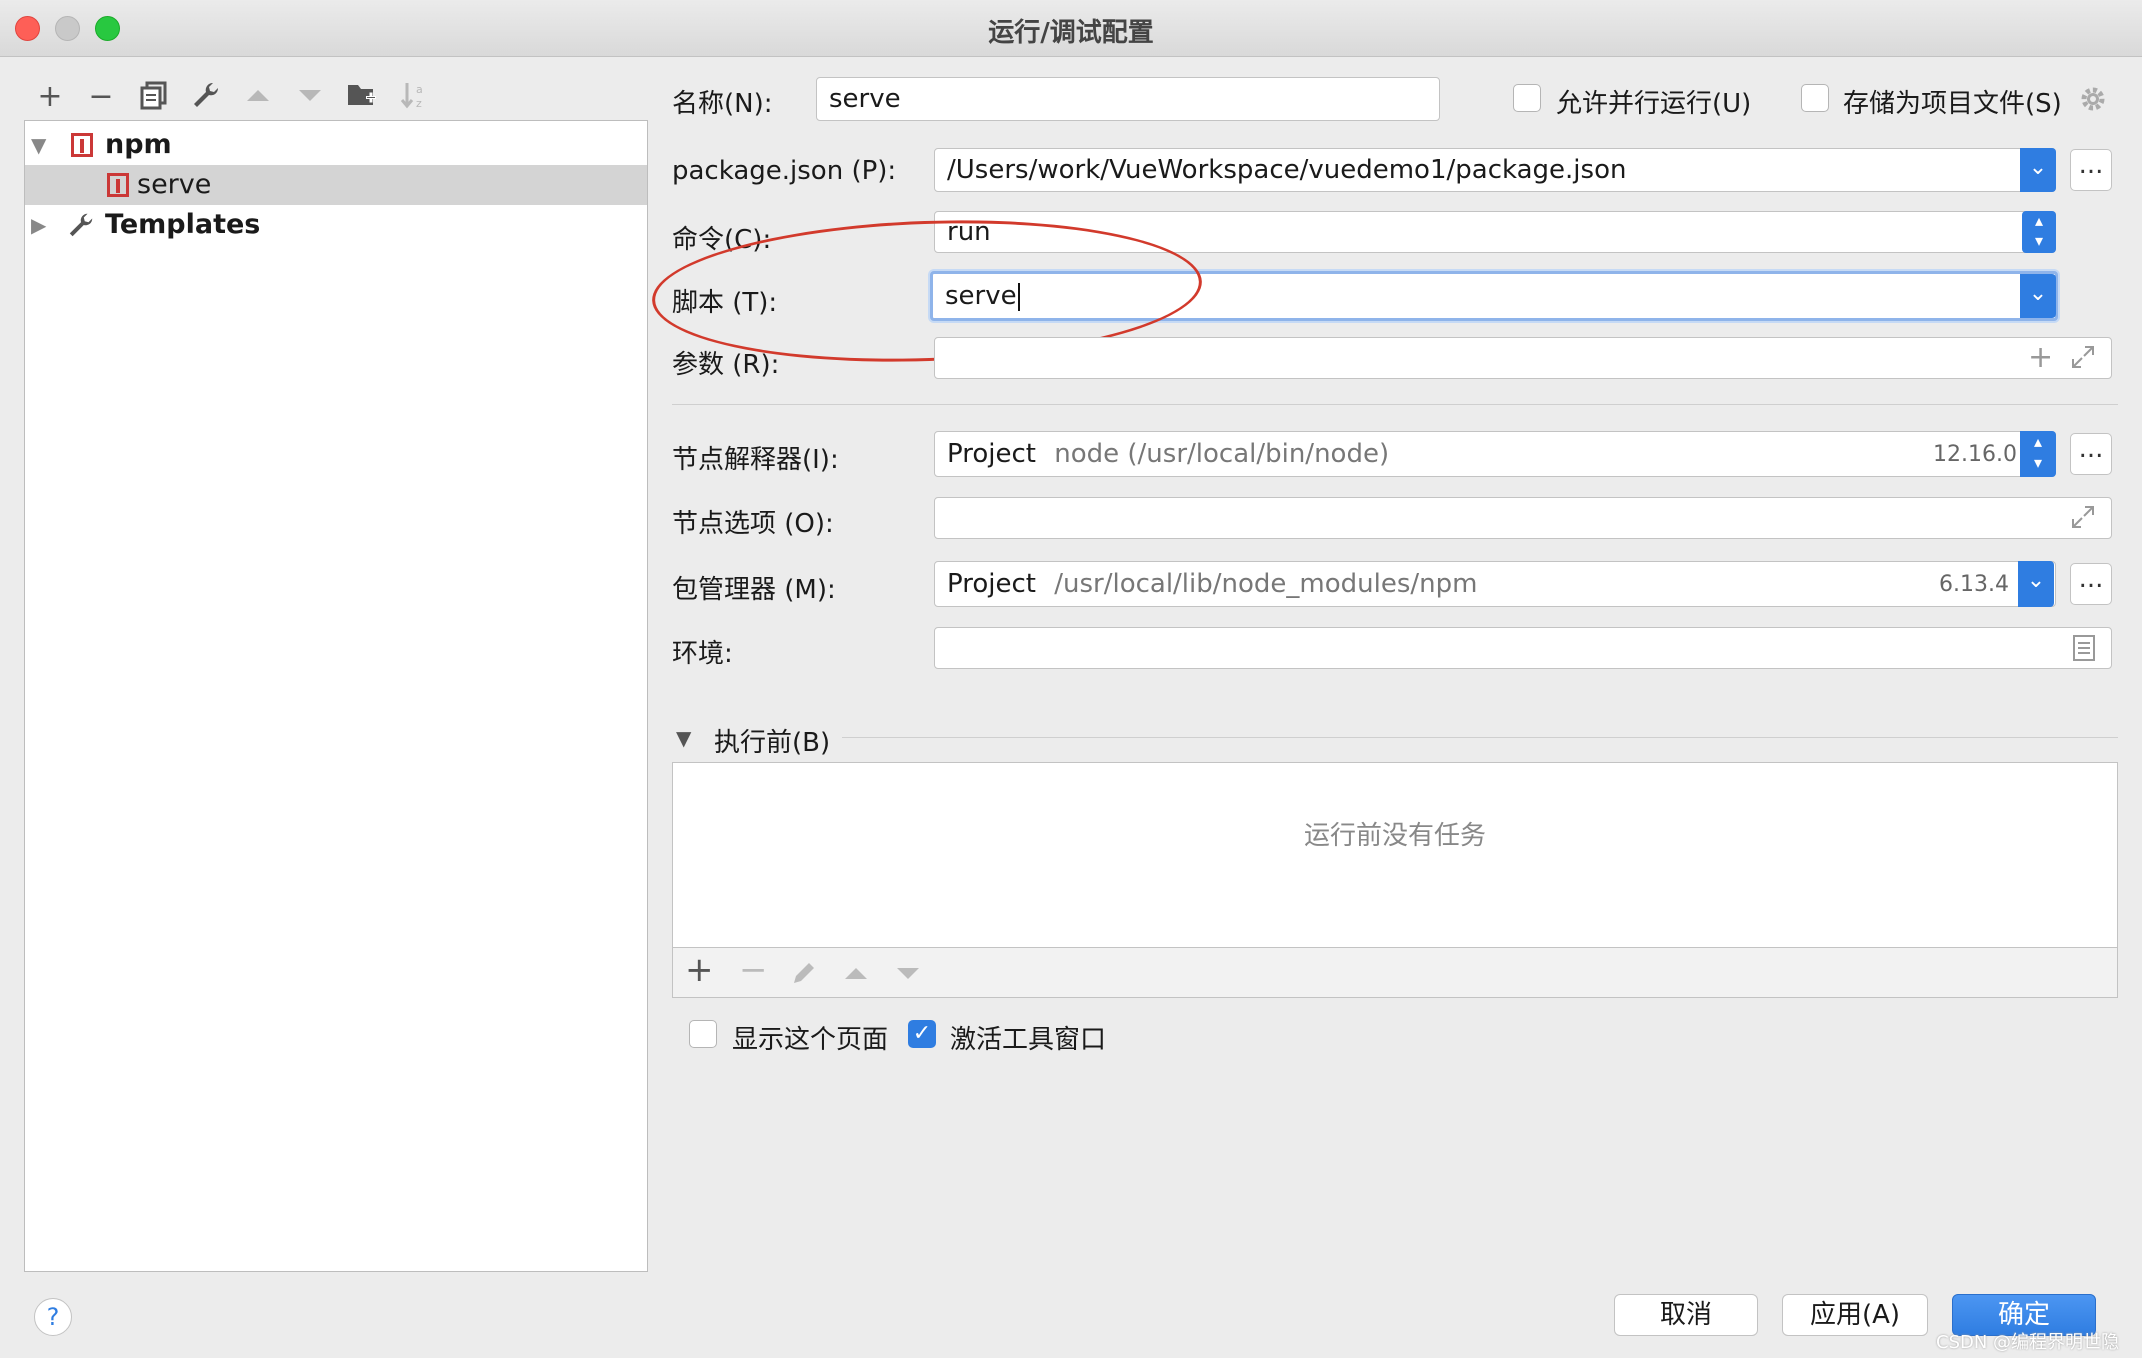 The width and height of the screenshot is (2142, 1358). I want to click on node-interpreter-label: 节点解释器(I):, so click(755, 460).